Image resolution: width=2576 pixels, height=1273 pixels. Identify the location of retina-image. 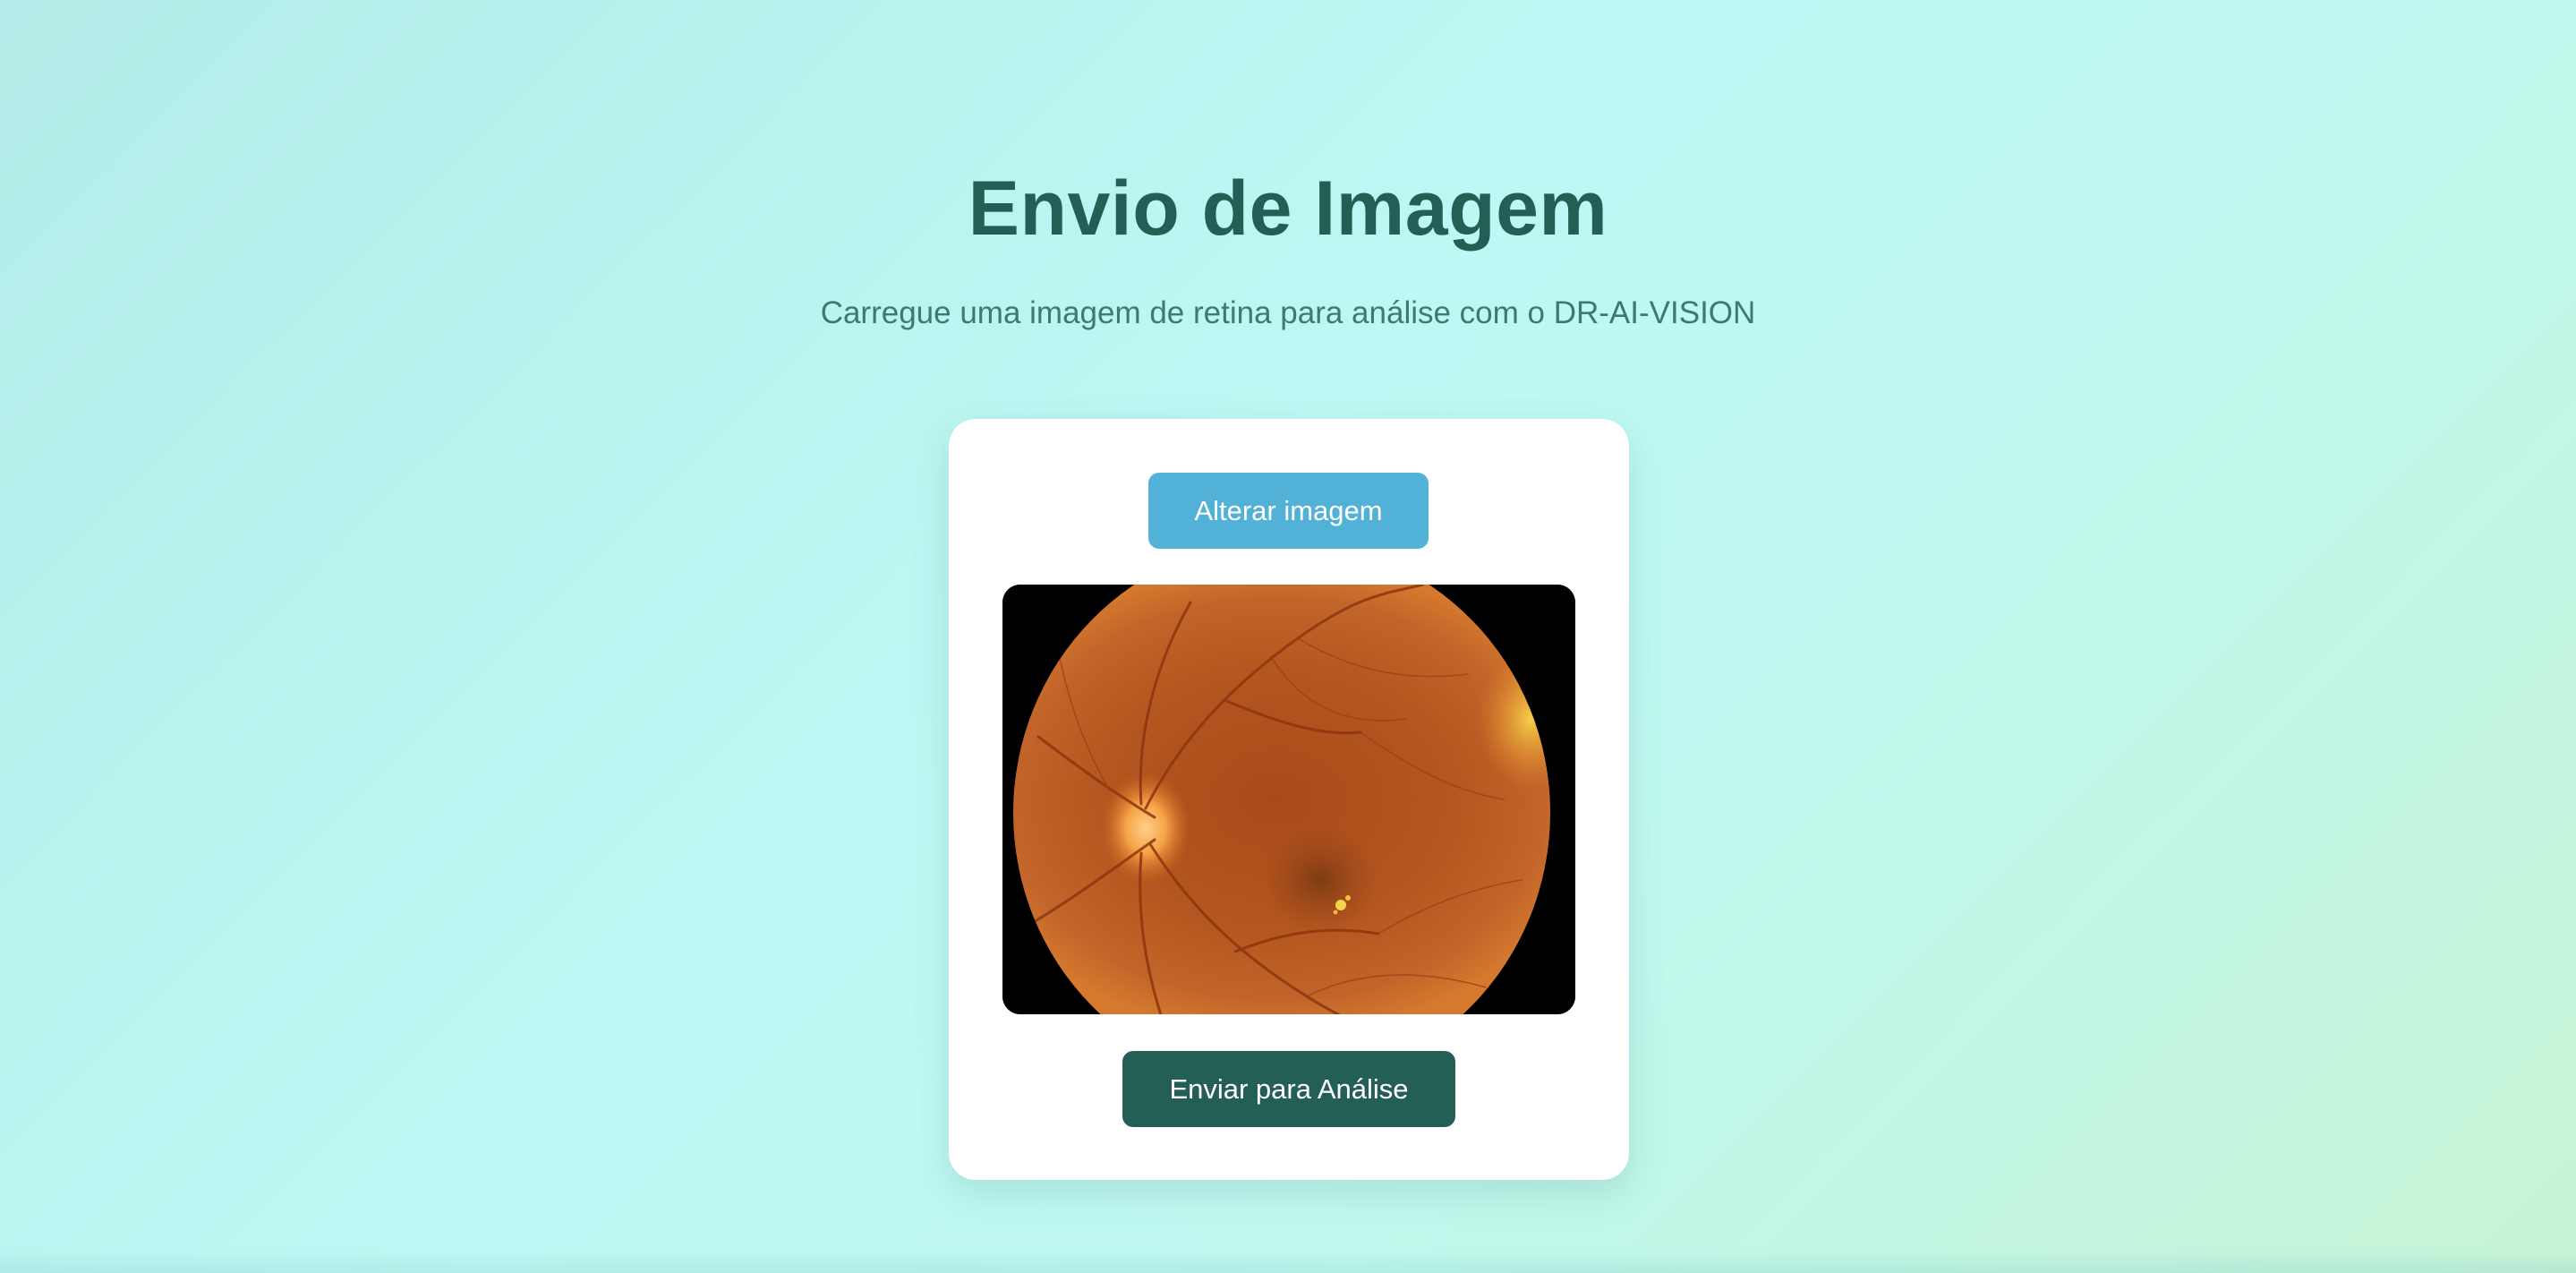
(1288, 799).